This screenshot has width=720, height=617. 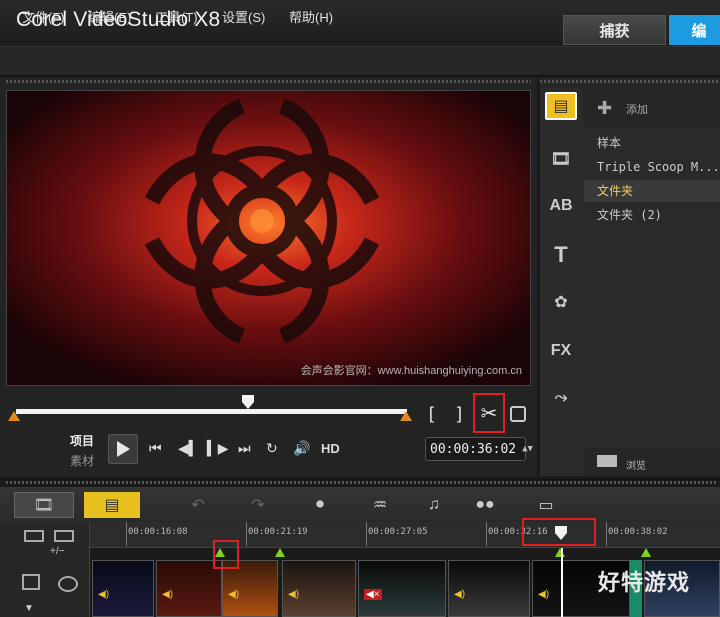 What do you see at coordinates (211, 411) in the screenshot?
I see `scrub-bar` at bounding box center [211, 411].